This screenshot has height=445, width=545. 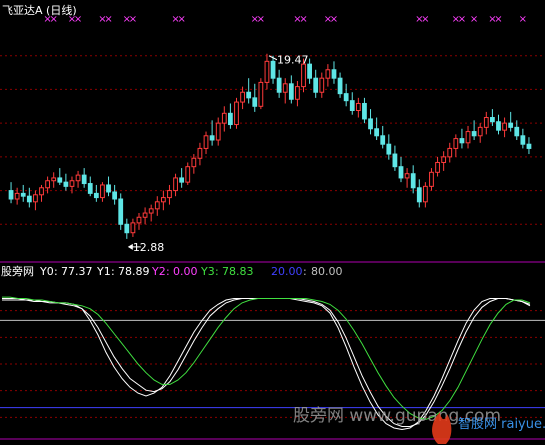 What do you see at coordinates (77, 271) in the screenshot?
I see `legend-y0-value: 77.37` at bounding box center [77, 271].